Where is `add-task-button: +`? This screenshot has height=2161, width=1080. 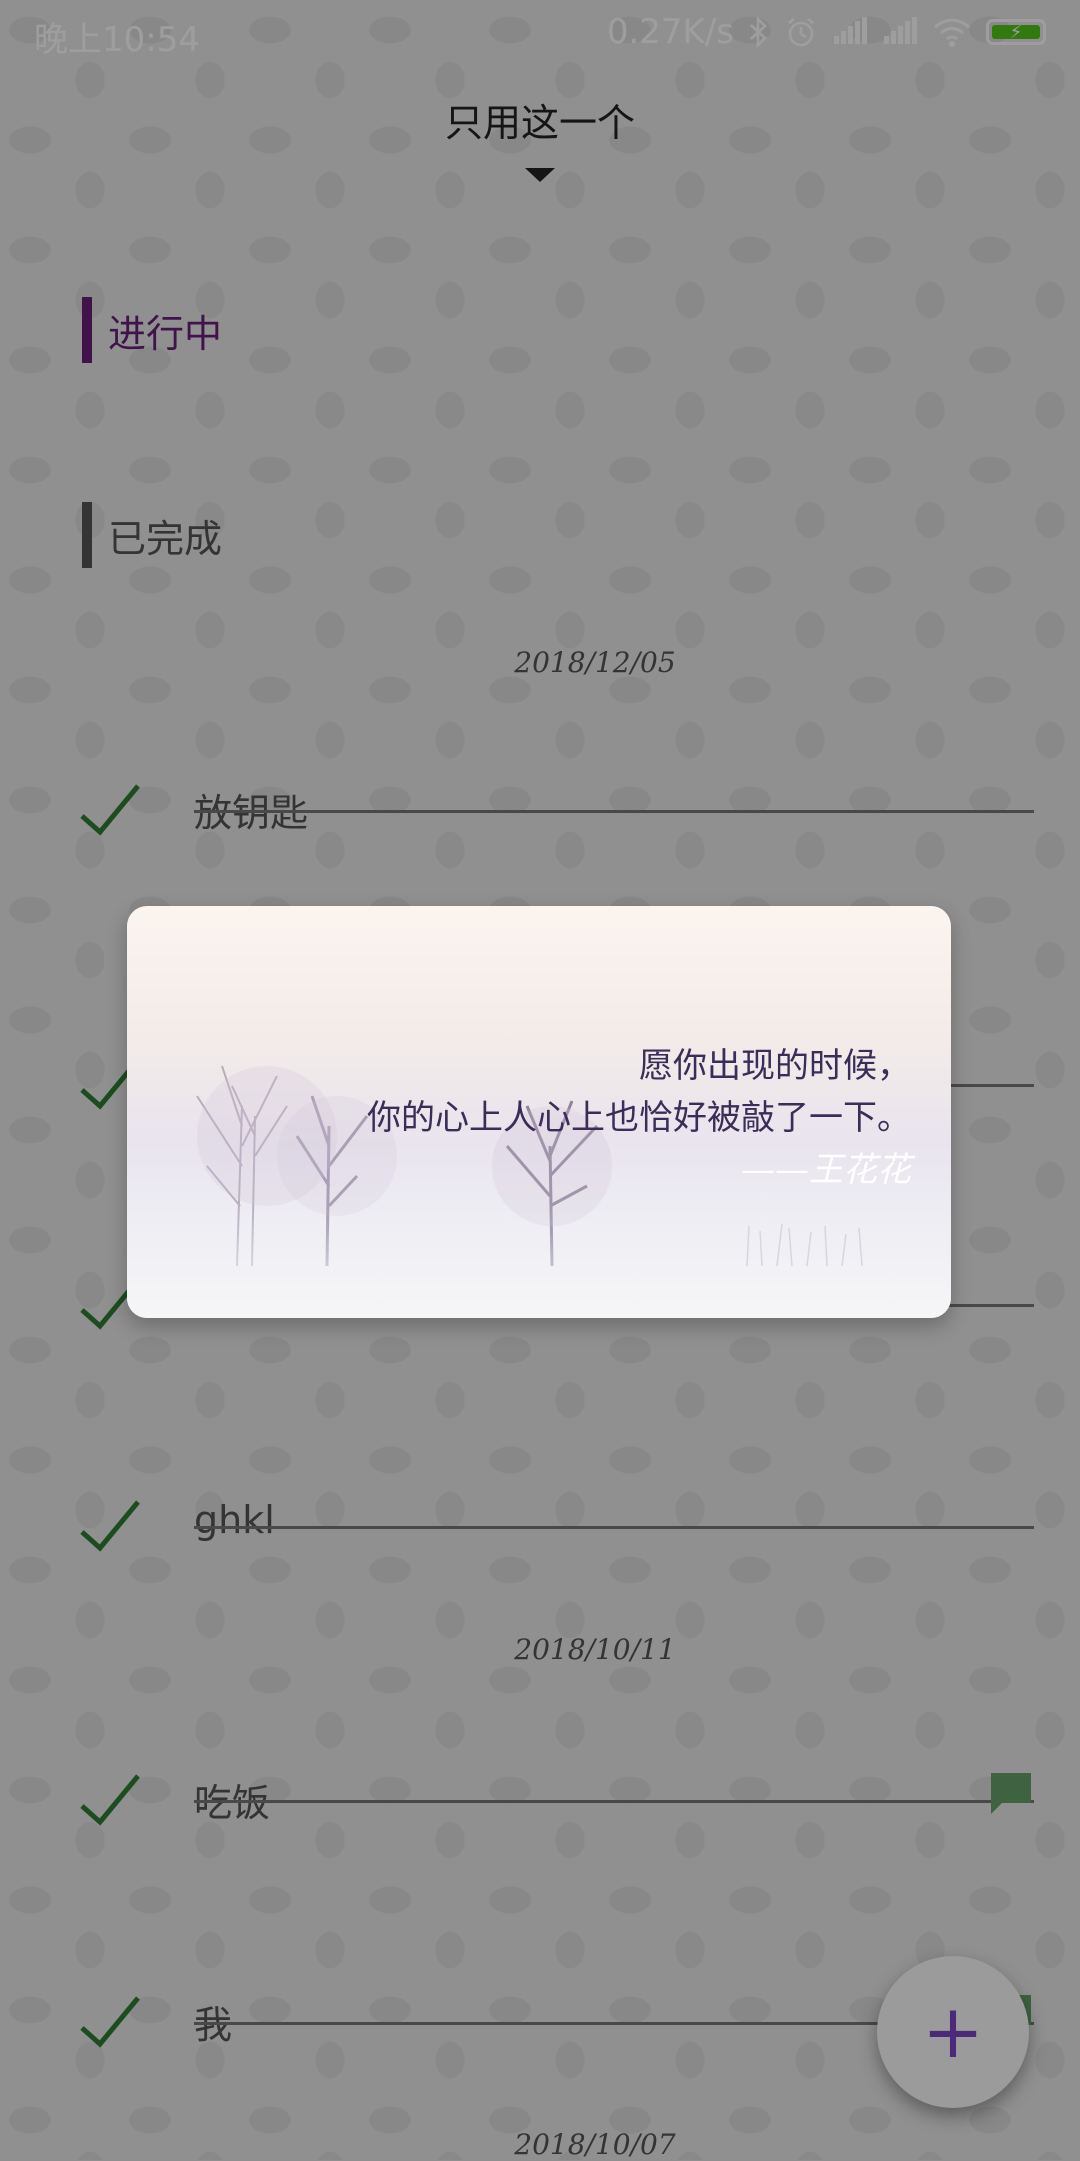 add-task-button: + is located at coordinates (953, 2032).